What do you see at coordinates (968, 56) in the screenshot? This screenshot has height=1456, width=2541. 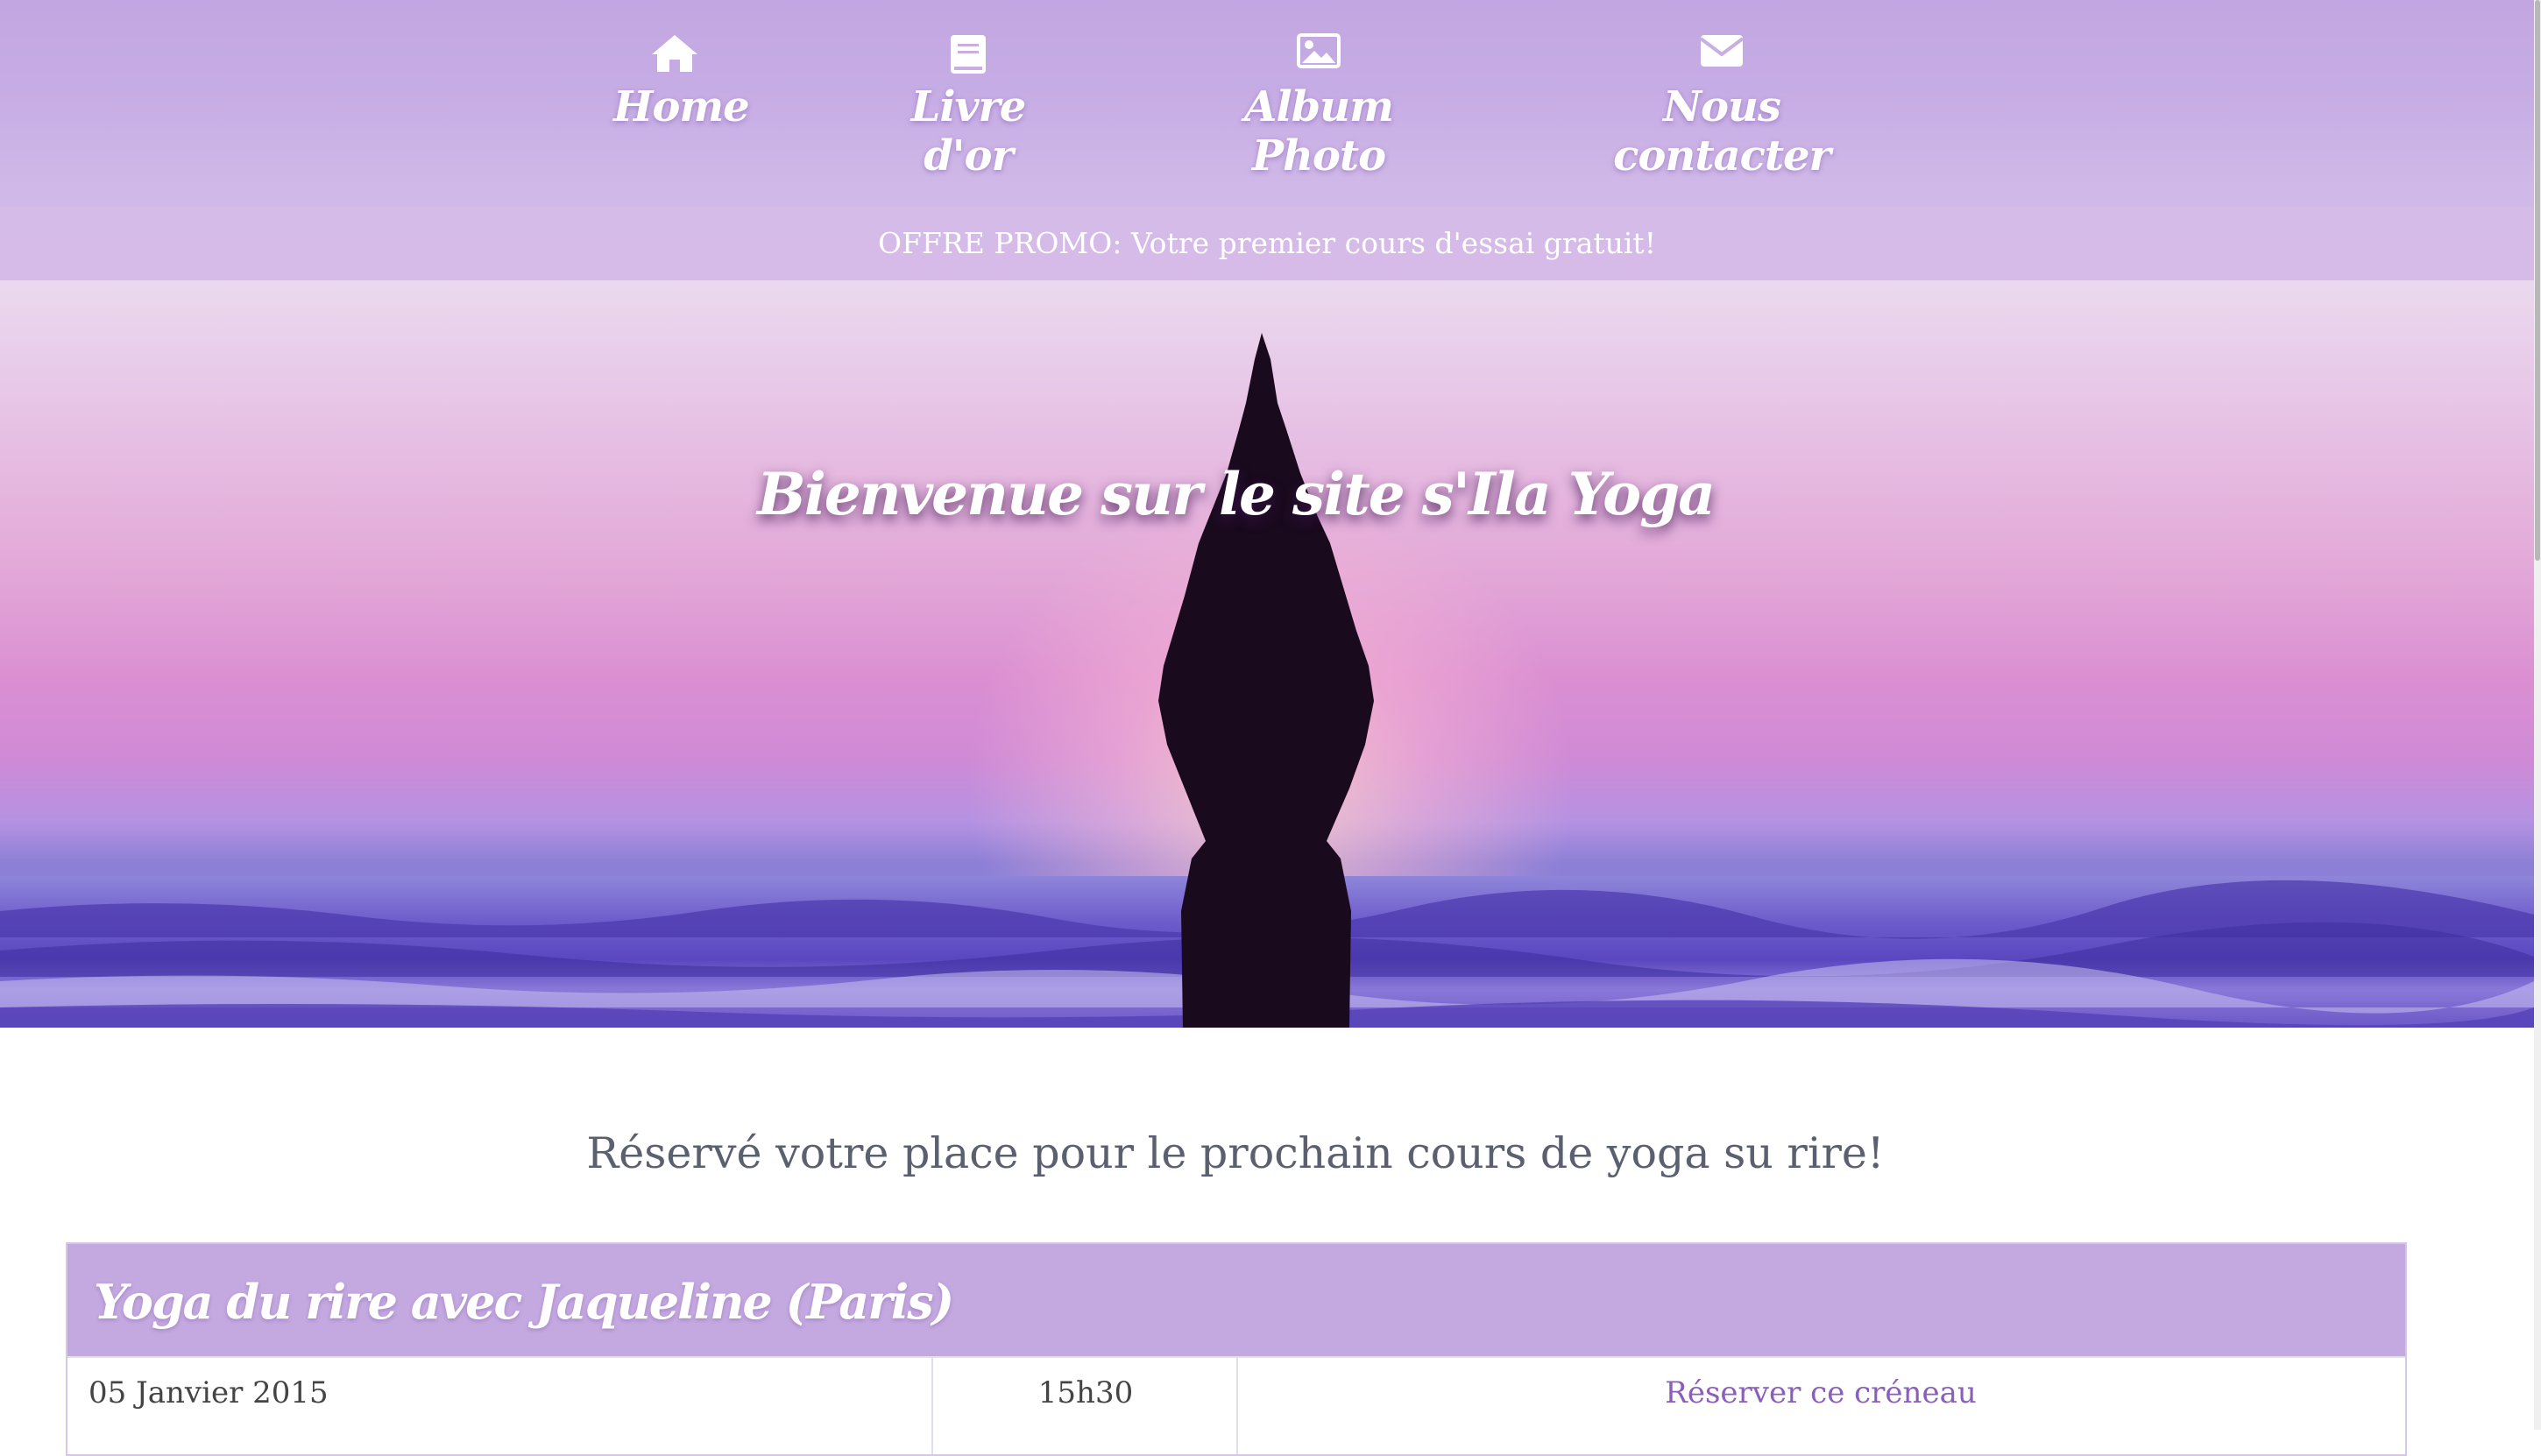 I see `book-icon` at bounding box center [968, 56].